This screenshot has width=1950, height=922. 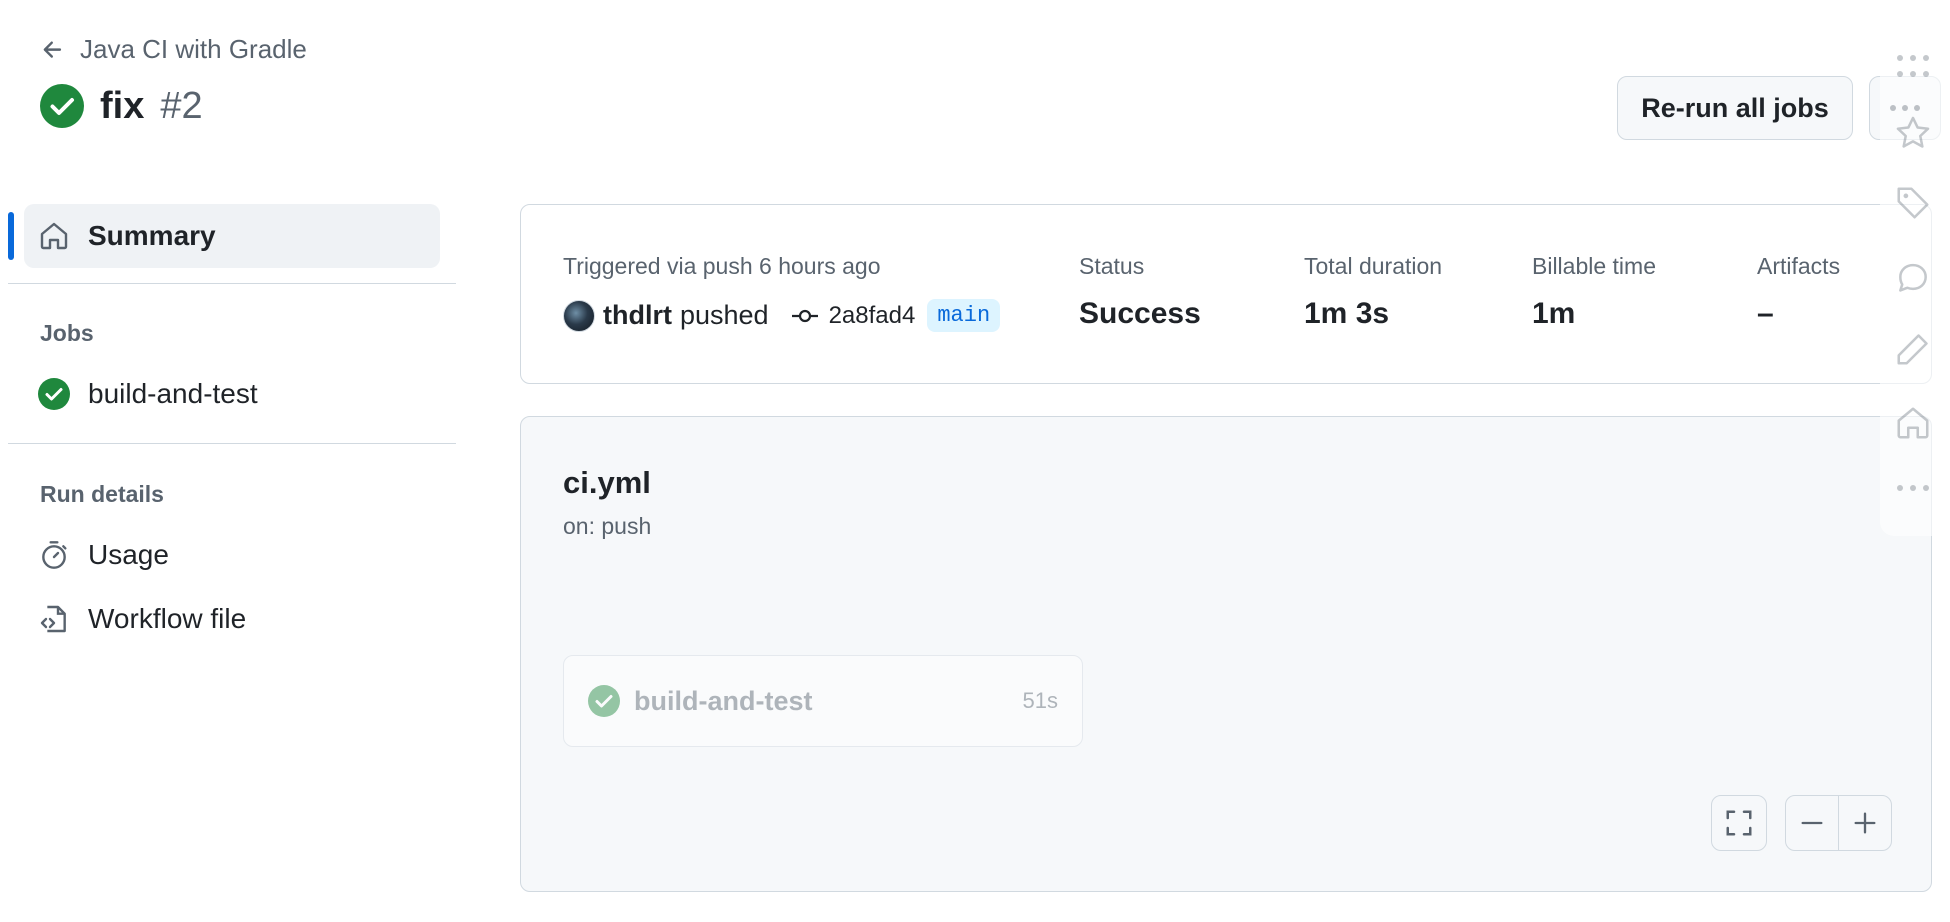 I want to click on git-commit-icon, so click(x=805, y=316).